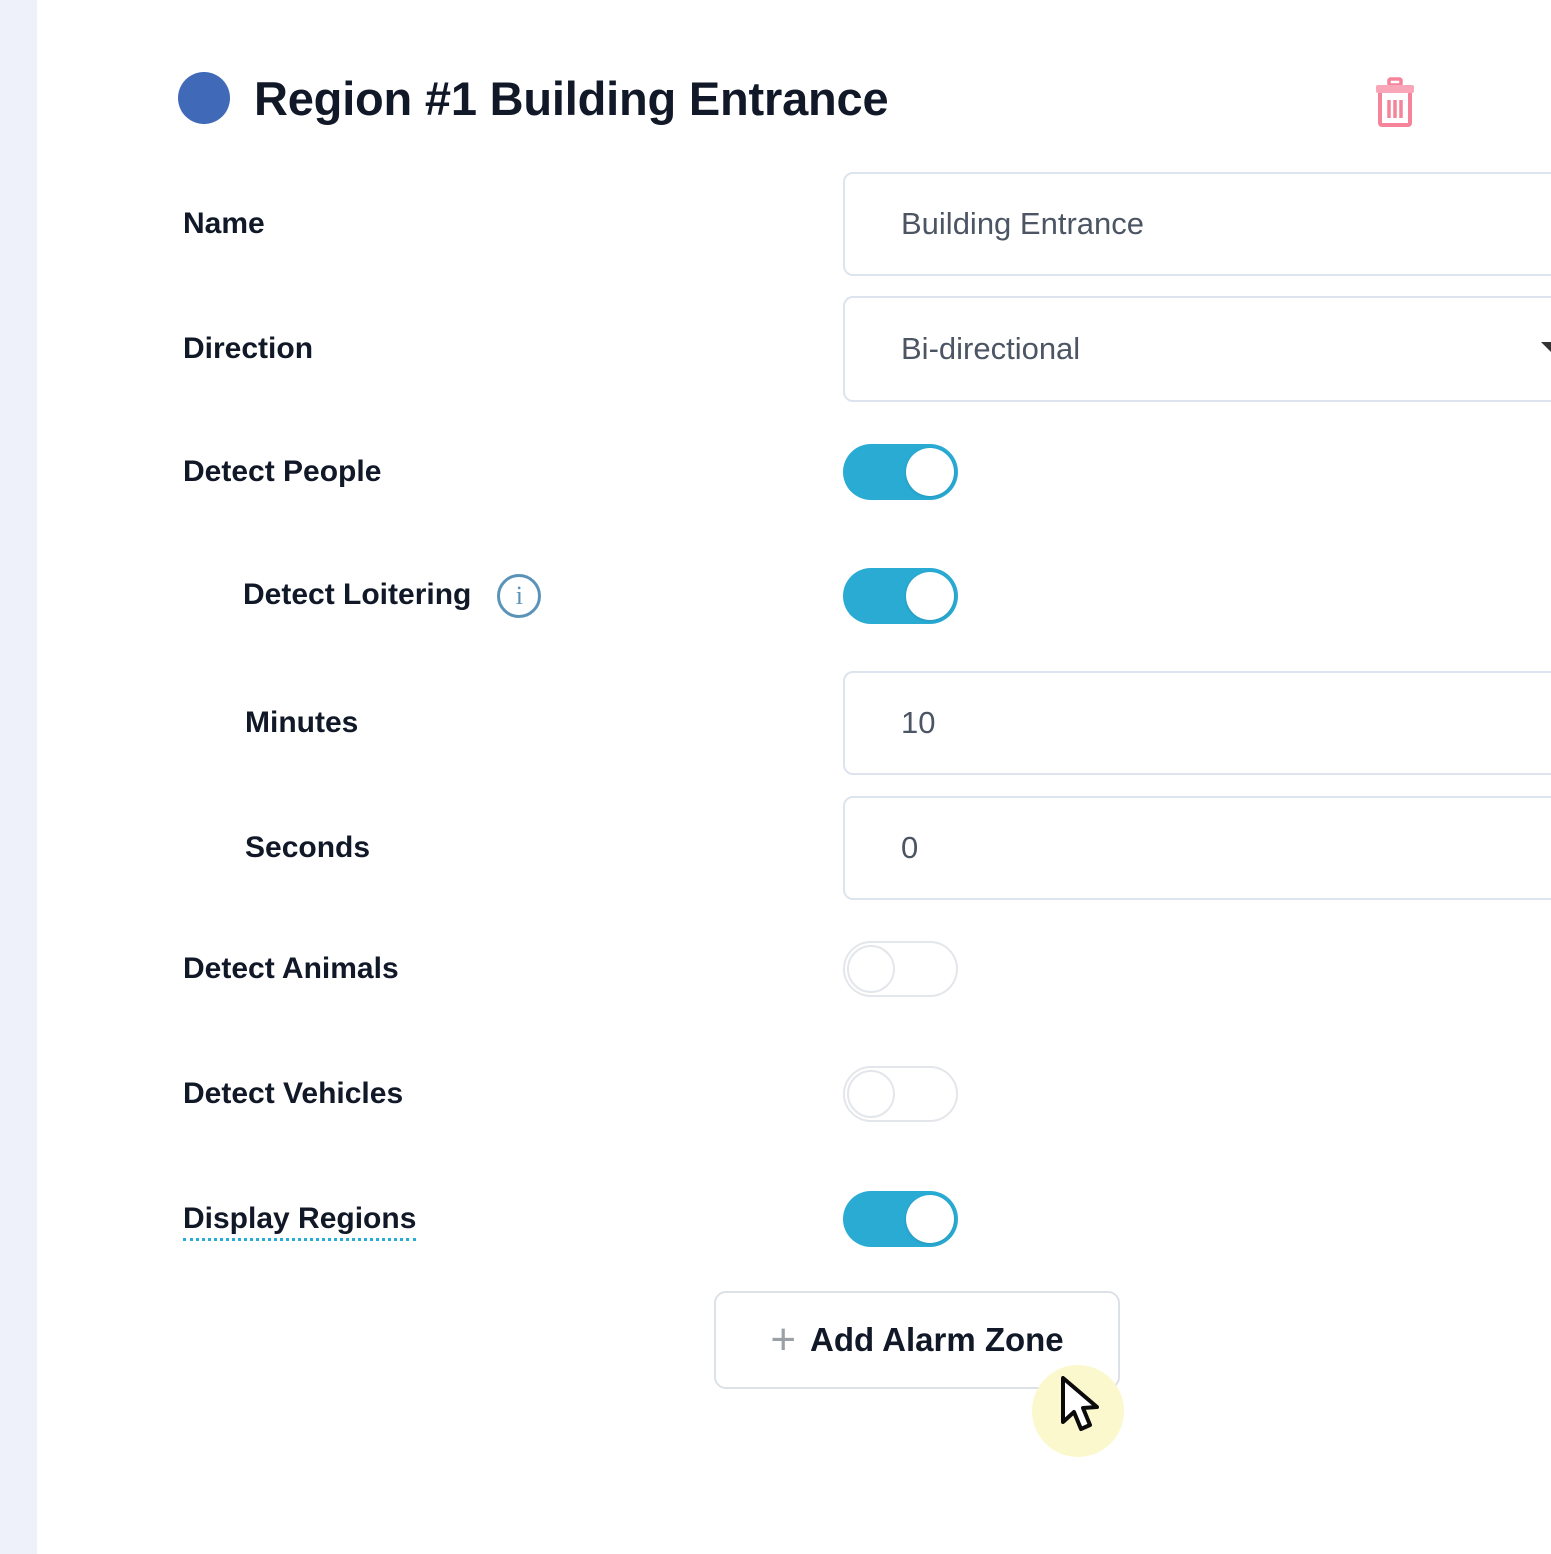 The width and height of the screenshot is (1551, 1554). What do you see at coordinates (991, 348) in the screenshot?
I see `direction-selected-value: Bi-directional` at bounding box center [991, 348].